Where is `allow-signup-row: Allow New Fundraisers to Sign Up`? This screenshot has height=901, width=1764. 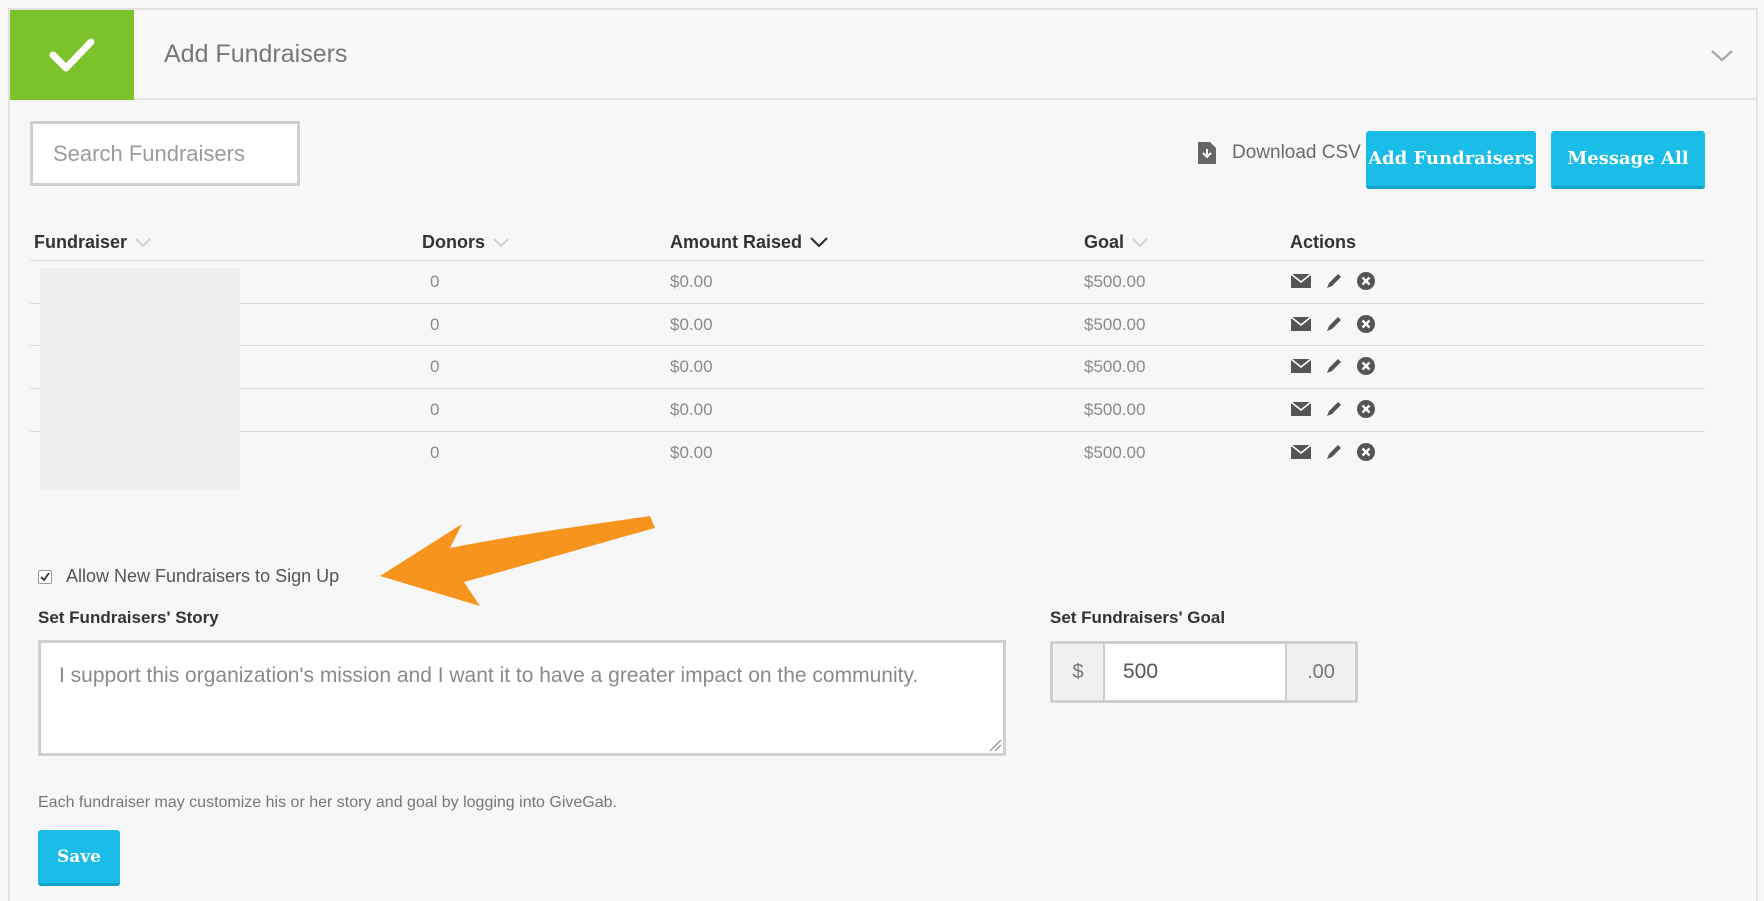
allow-signup-row: Allow New Fundraisers to Sign Up is located at coordinates (188, 576).